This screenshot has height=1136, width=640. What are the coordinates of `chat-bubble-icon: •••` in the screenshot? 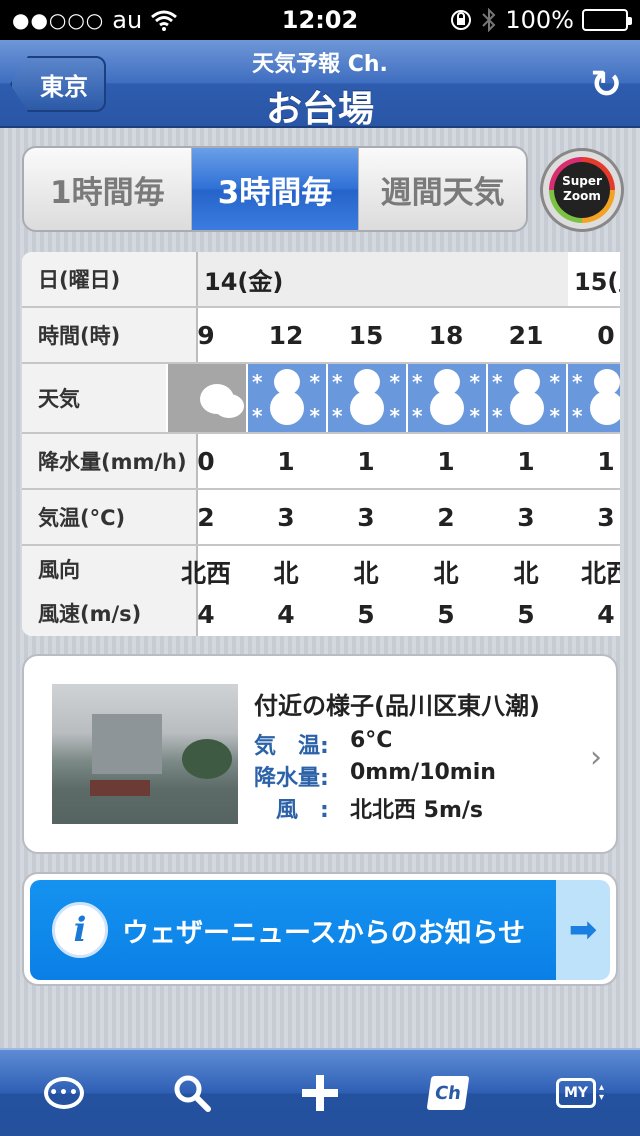 It's located at (64, 1093).